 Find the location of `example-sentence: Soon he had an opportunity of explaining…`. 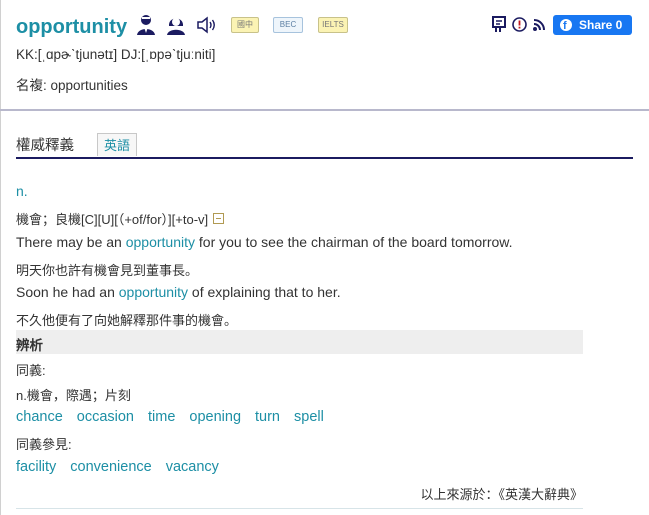

example-sentence: Soon he had an opportunity of explaining… is located at coordinates (178, 292).